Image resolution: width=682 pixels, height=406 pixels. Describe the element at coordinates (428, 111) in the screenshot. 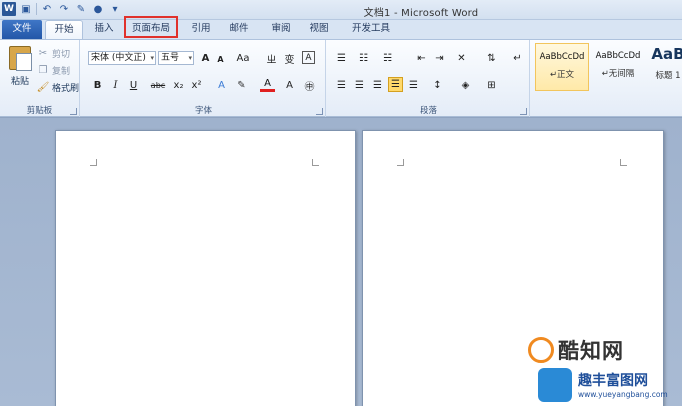

I see `paragraph-group-label: 段落` at that location.